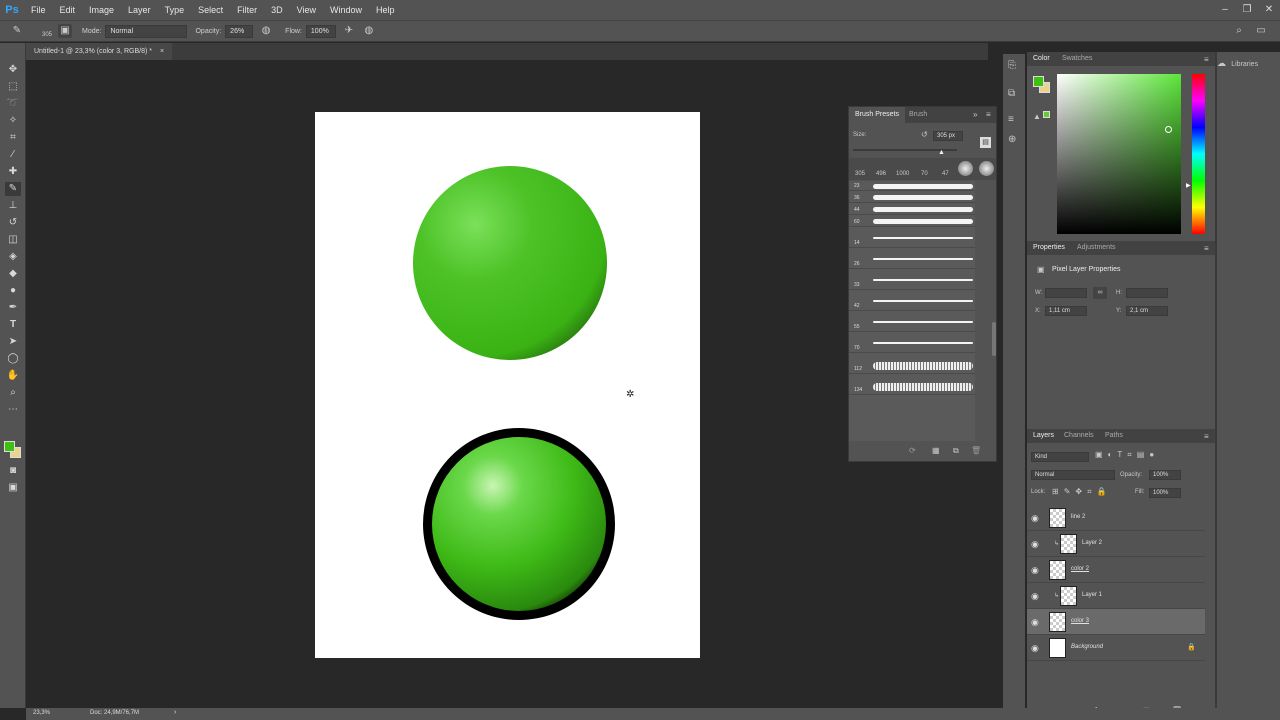 The width and height of the screenshot is (1280, 720). I want to click on tab-brush: Brush, so click(918, 115).